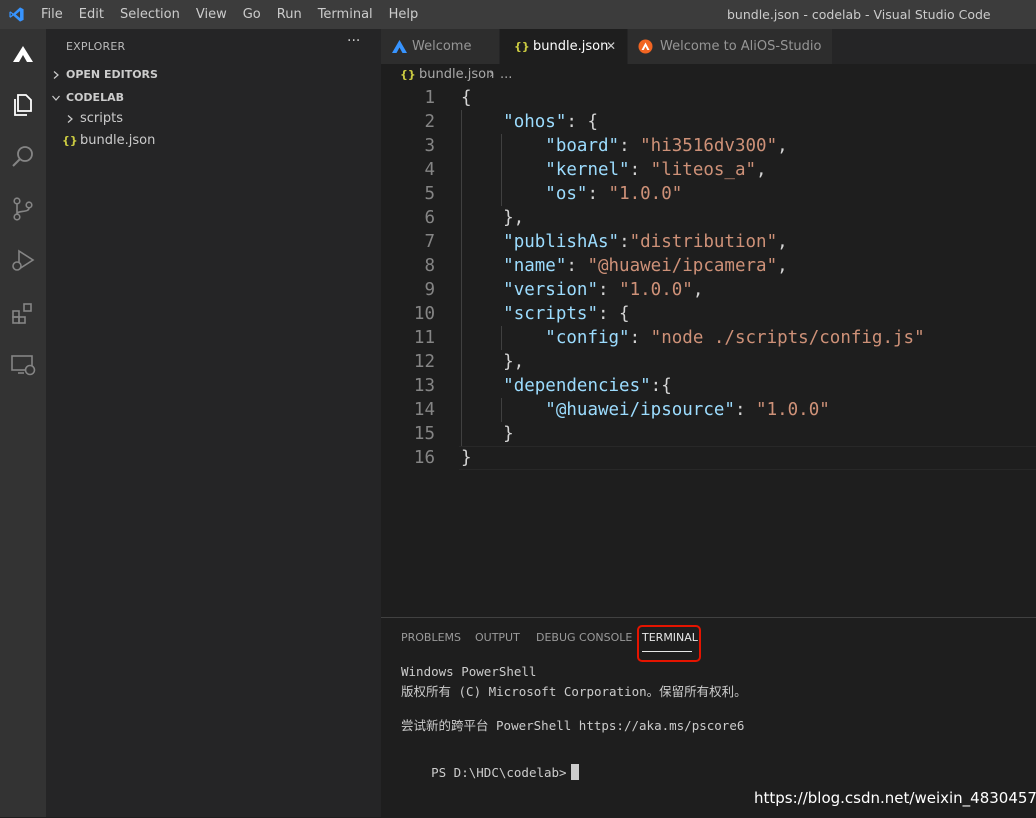 This screenshot has height=818, width=1036. What do you see at coordinates (112, 74) in the screenshot?
I see `open-editors-label: OPEN EDITORS` at bounding box center [112, 74].